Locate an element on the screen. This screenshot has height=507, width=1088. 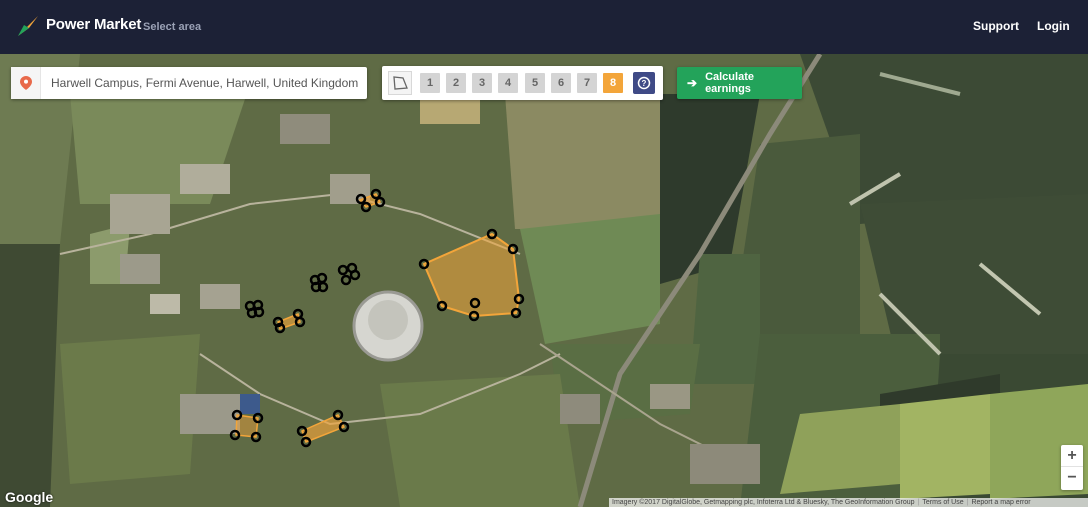
area-button-1: 1 is located at coordinates (430, 83).